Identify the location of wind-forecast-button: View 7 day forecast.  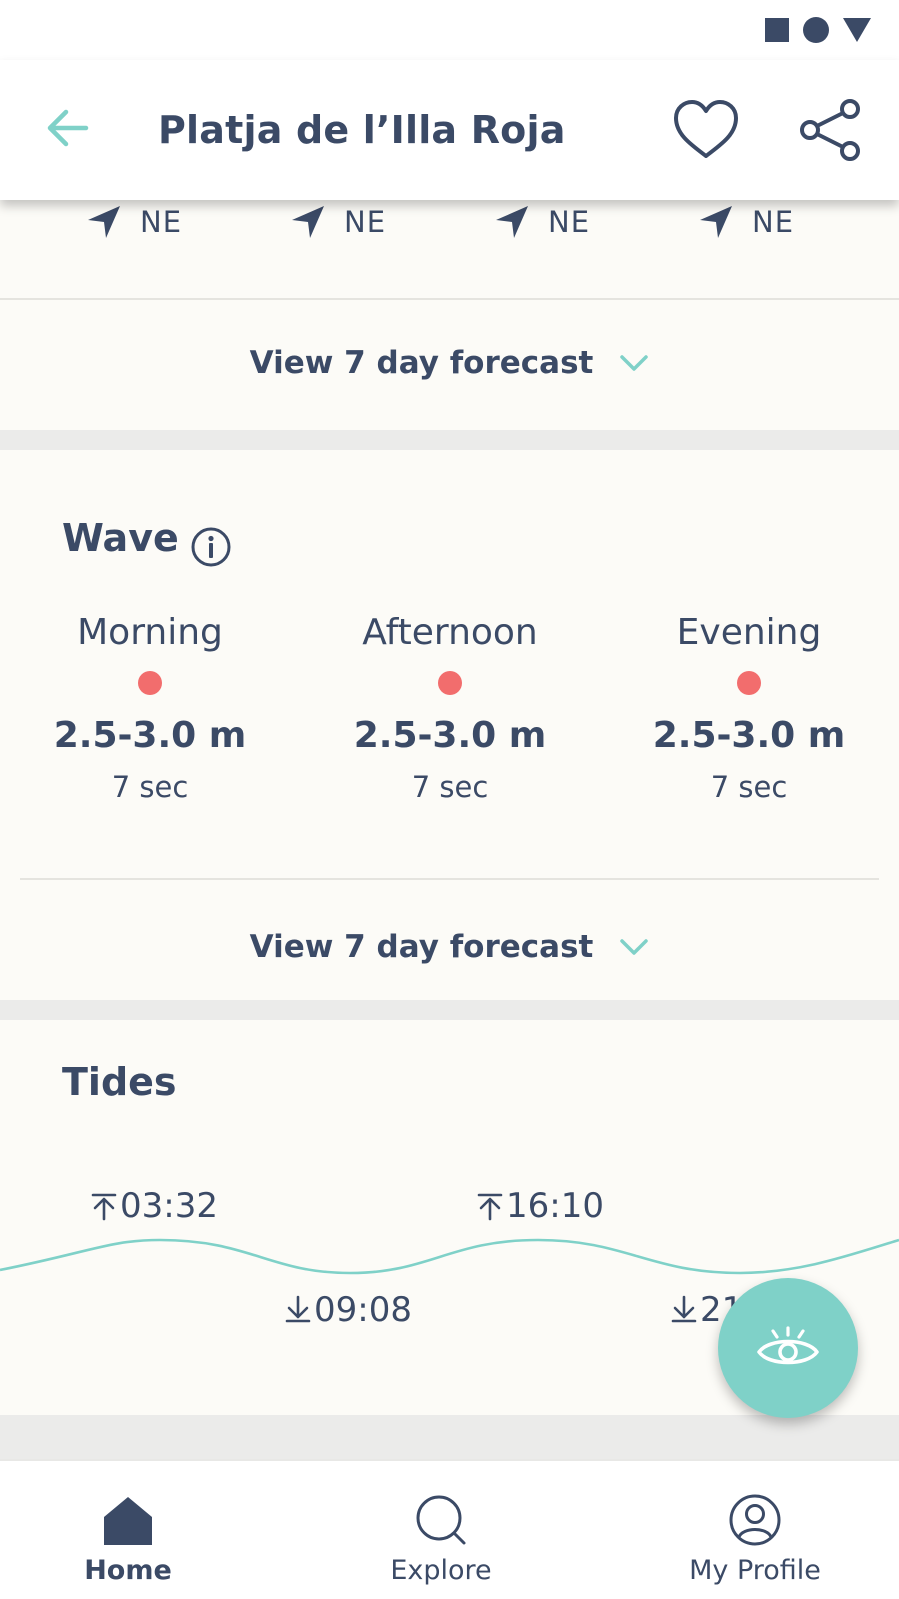
(449, 363).